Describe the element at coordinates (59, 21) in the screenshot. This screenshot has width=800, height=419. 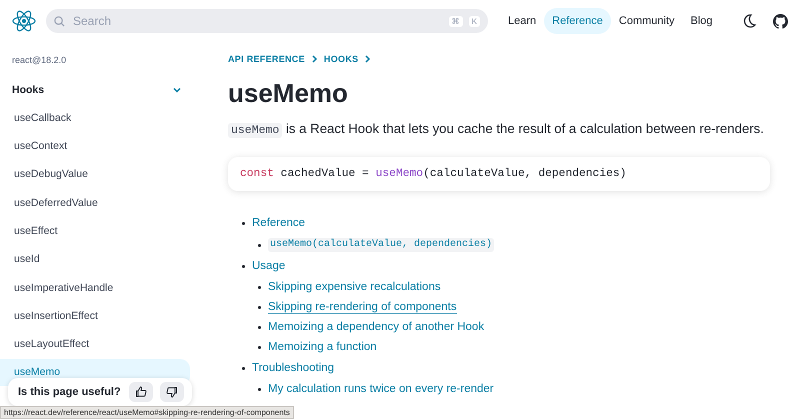
I see `search-icon` at that location.